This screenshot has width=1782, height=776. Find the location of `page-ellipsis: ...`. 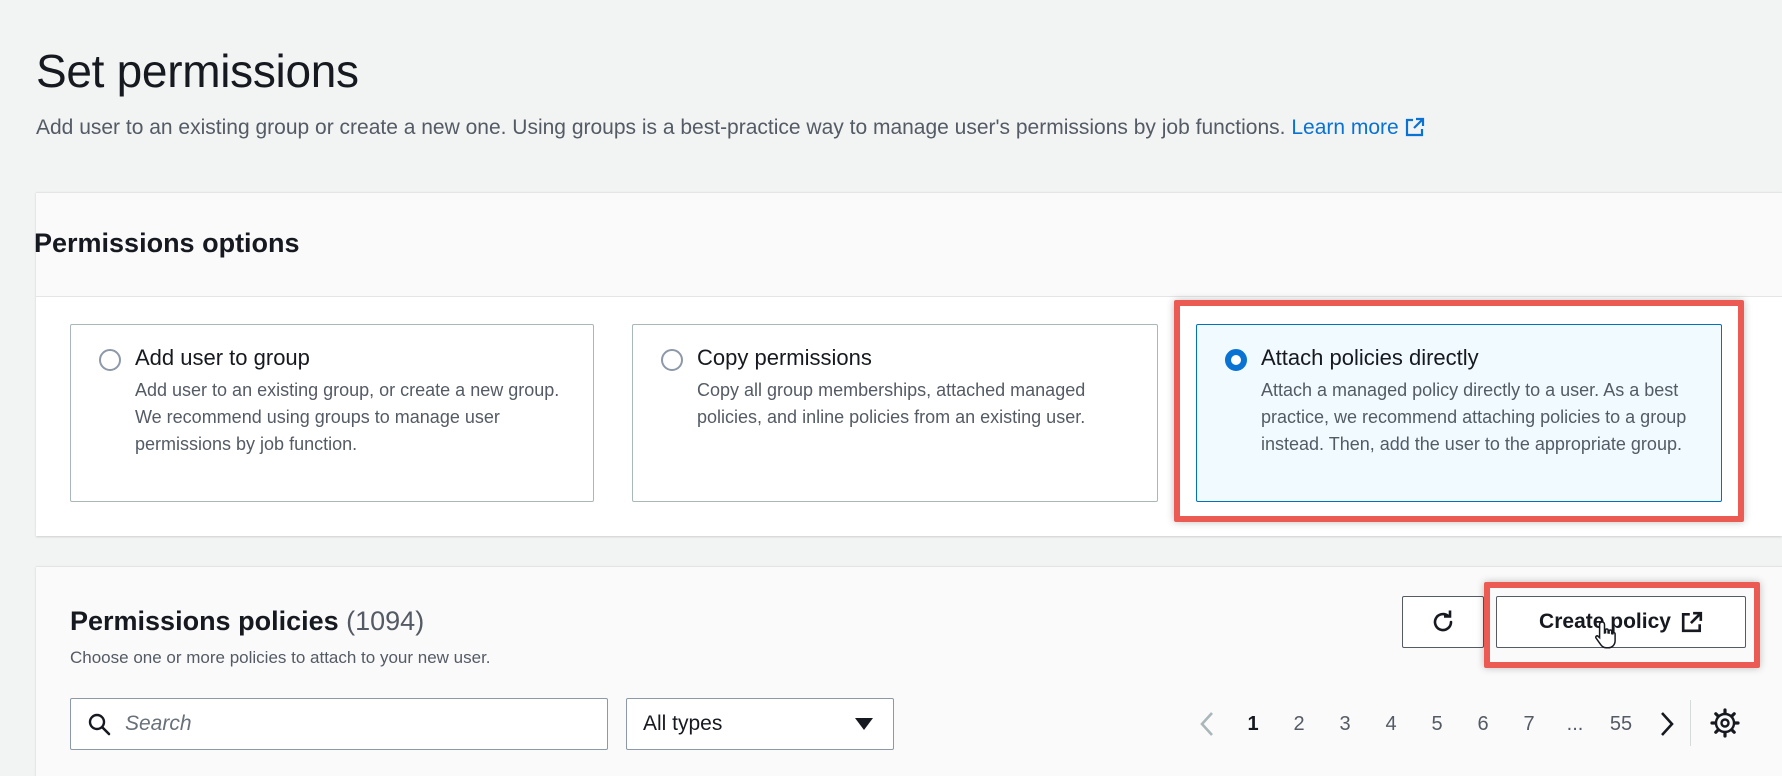

page-ellipsis: ... is located at coordinates (1575, 723).